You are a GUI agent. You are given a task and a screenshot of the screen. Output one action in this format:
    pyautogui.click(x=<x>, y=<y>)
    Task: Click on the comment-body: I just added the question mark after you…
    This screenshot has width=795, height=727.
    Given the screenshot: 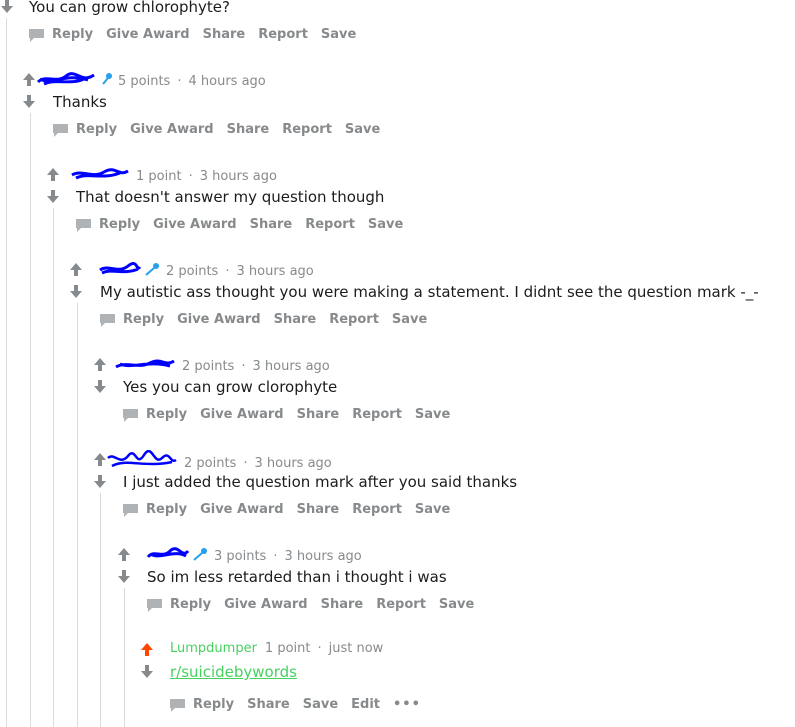 What is the action you would take?
    pyautogui.click(x=320, y=482)
    